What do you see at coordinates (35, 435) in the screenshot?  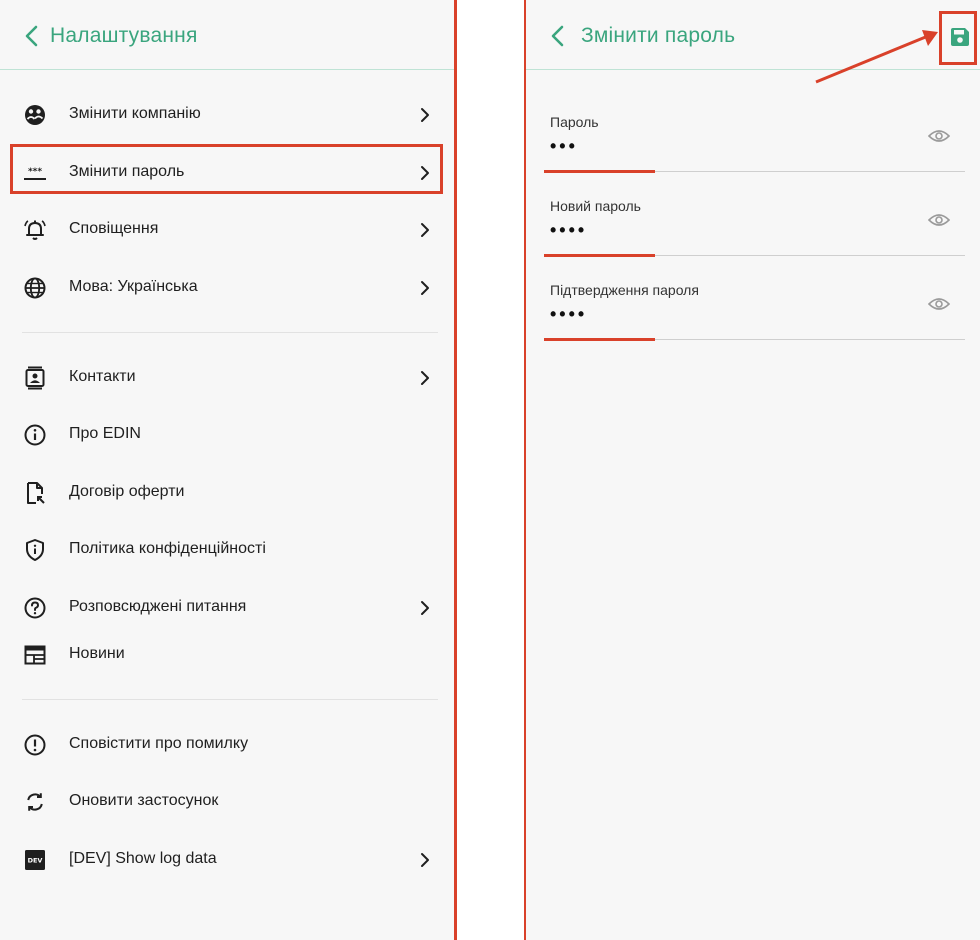 I see `info-icon` at bounding box center [35, 435].